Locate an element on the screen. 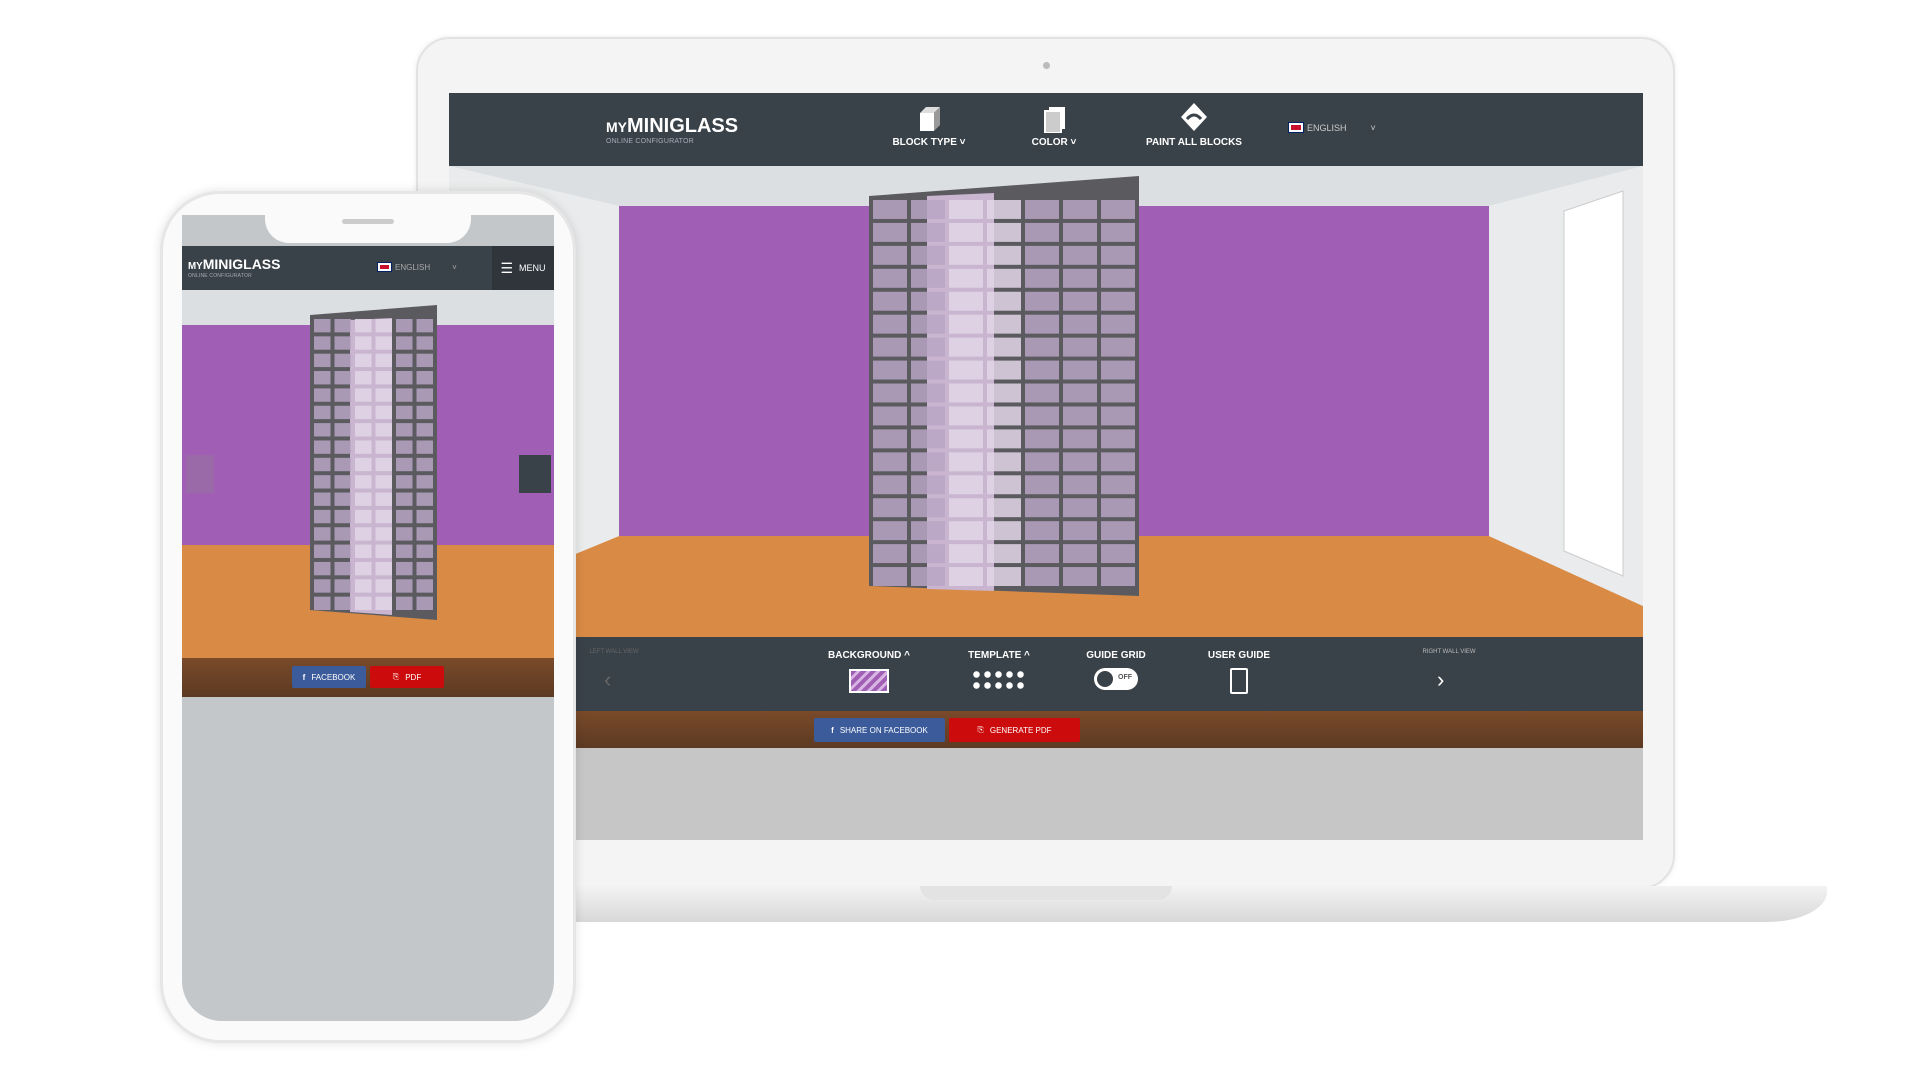 This screenshot has width=1920, height=1081. nav-paint-all-blocks: PAINT ALL BLOCKS is located at coordinates (1194, 124).